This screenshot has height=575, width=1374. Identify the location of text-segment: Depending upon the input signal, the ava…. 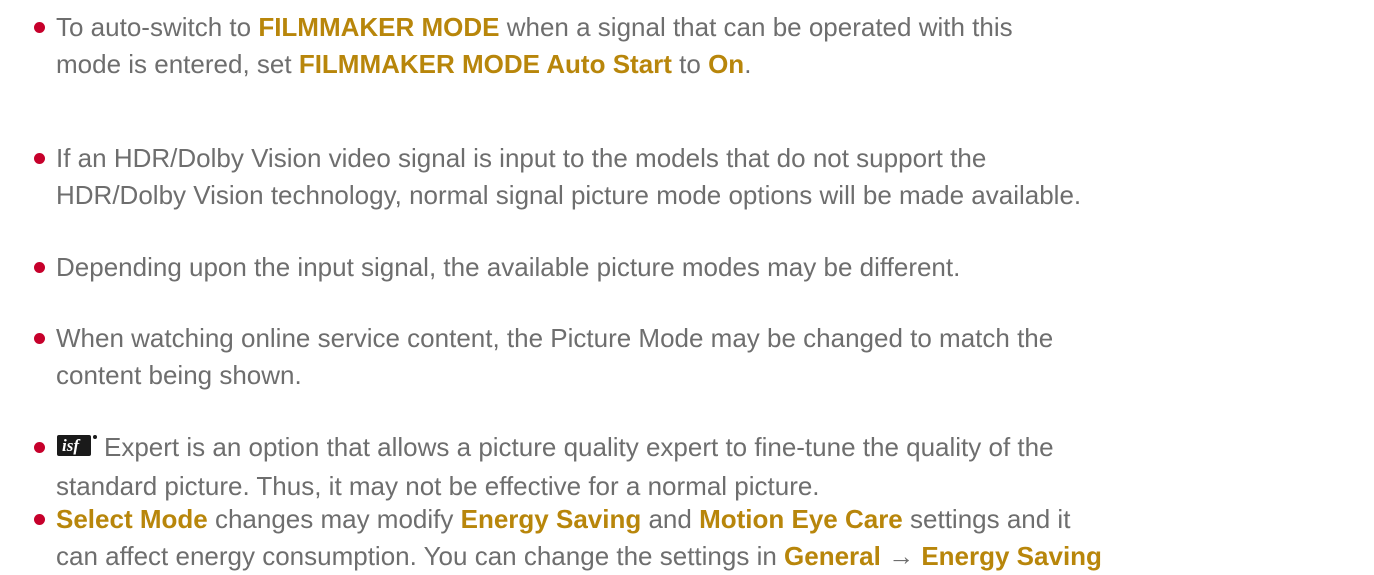
(508, 267).